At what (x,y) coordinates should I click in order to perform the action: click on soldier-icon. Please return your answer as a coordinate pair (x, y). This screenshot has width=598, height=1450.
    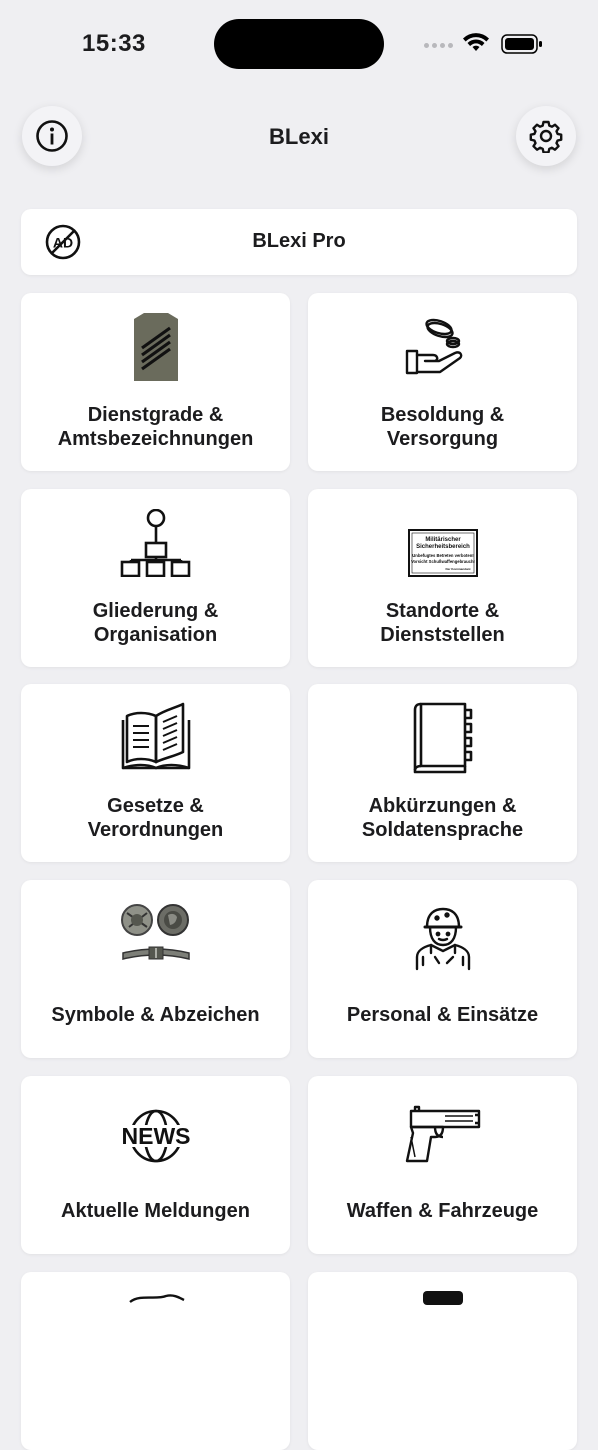
    Looking at the image, I should click on (442, 939).